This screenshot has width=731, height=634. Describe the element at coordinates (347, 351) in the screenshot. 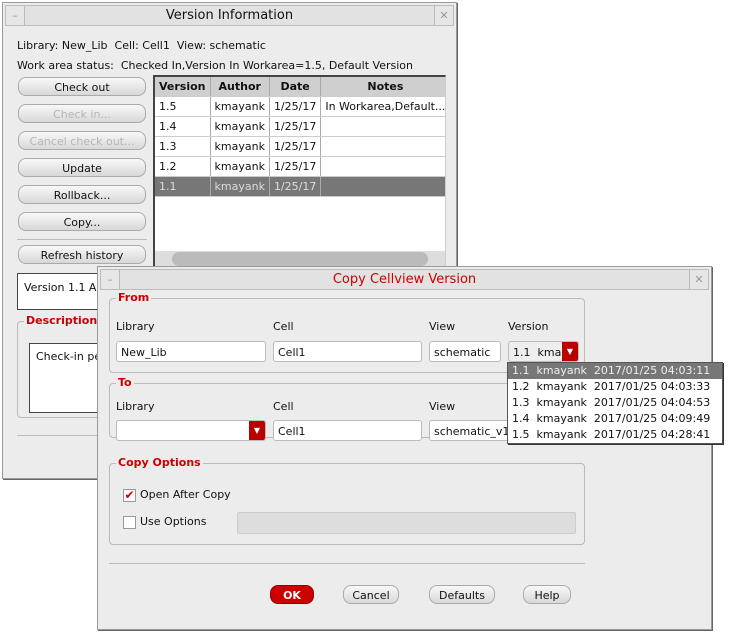

I see `from-cell-input: Cell1` at that location.